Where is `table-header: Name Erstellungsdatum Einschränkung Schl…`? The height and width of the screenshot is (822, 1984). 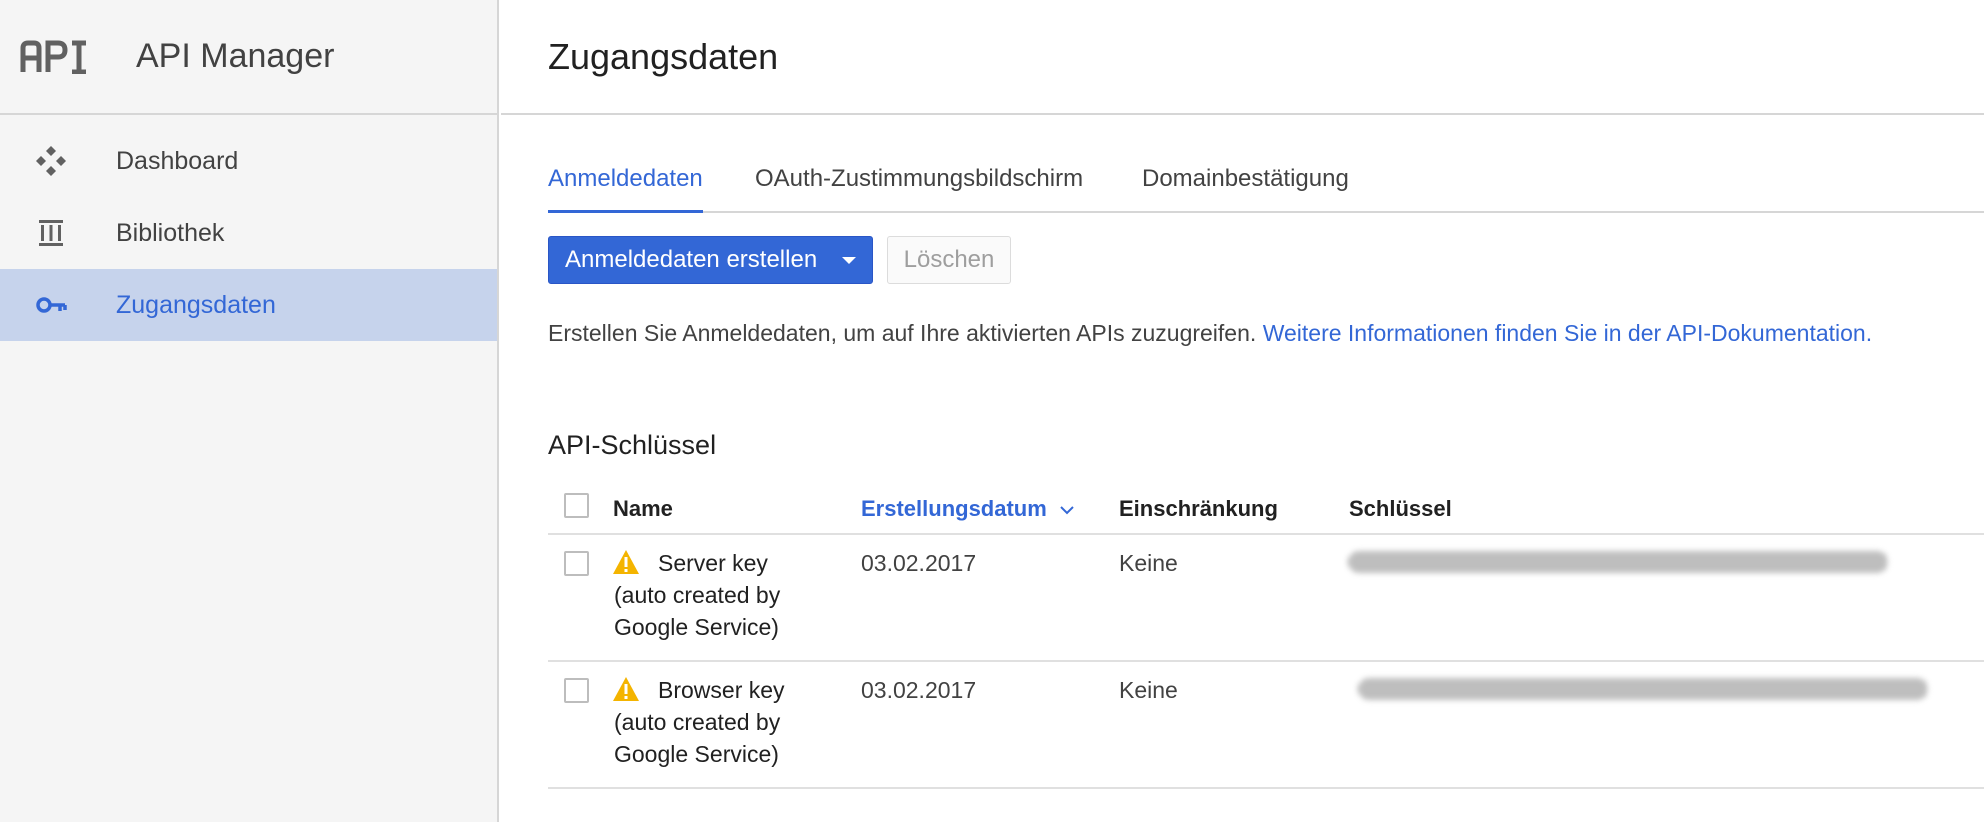
table-header: Name Erstellungsdatum Einschränkung Schl… is located at coordinates (1266, 507).